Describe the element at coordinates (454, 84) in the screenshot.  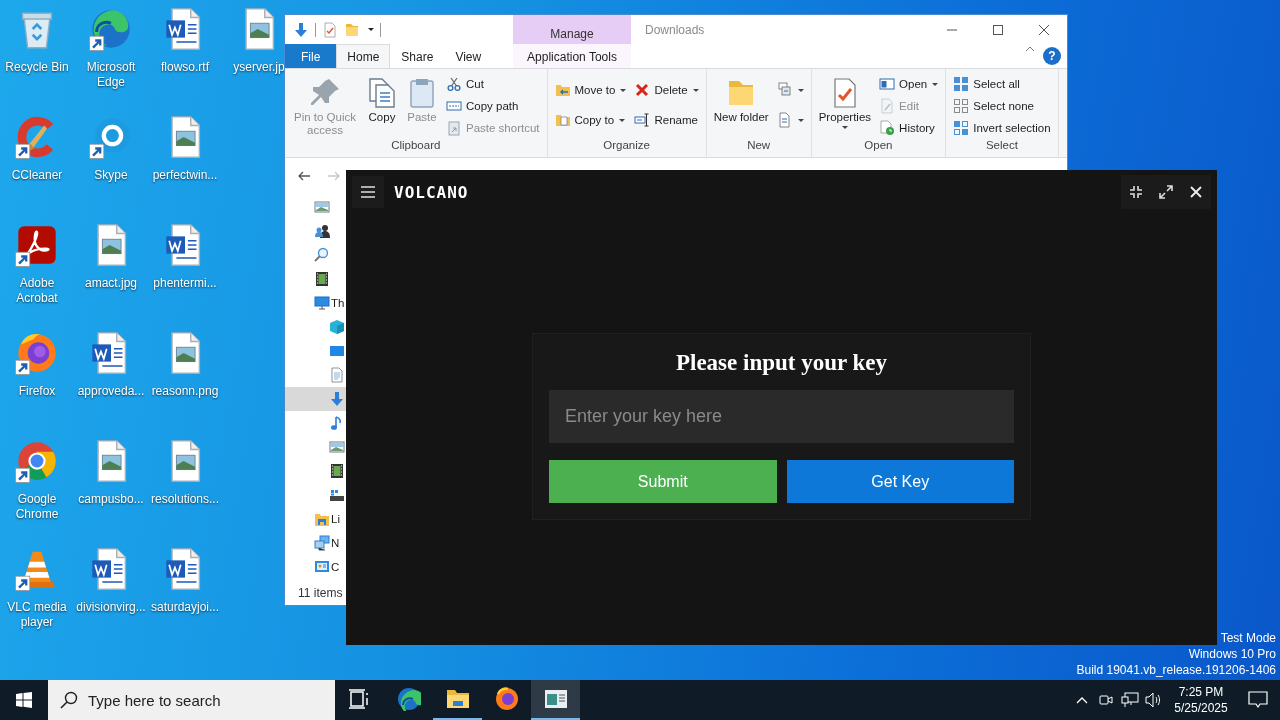
I see `scissors-icon` at that location.